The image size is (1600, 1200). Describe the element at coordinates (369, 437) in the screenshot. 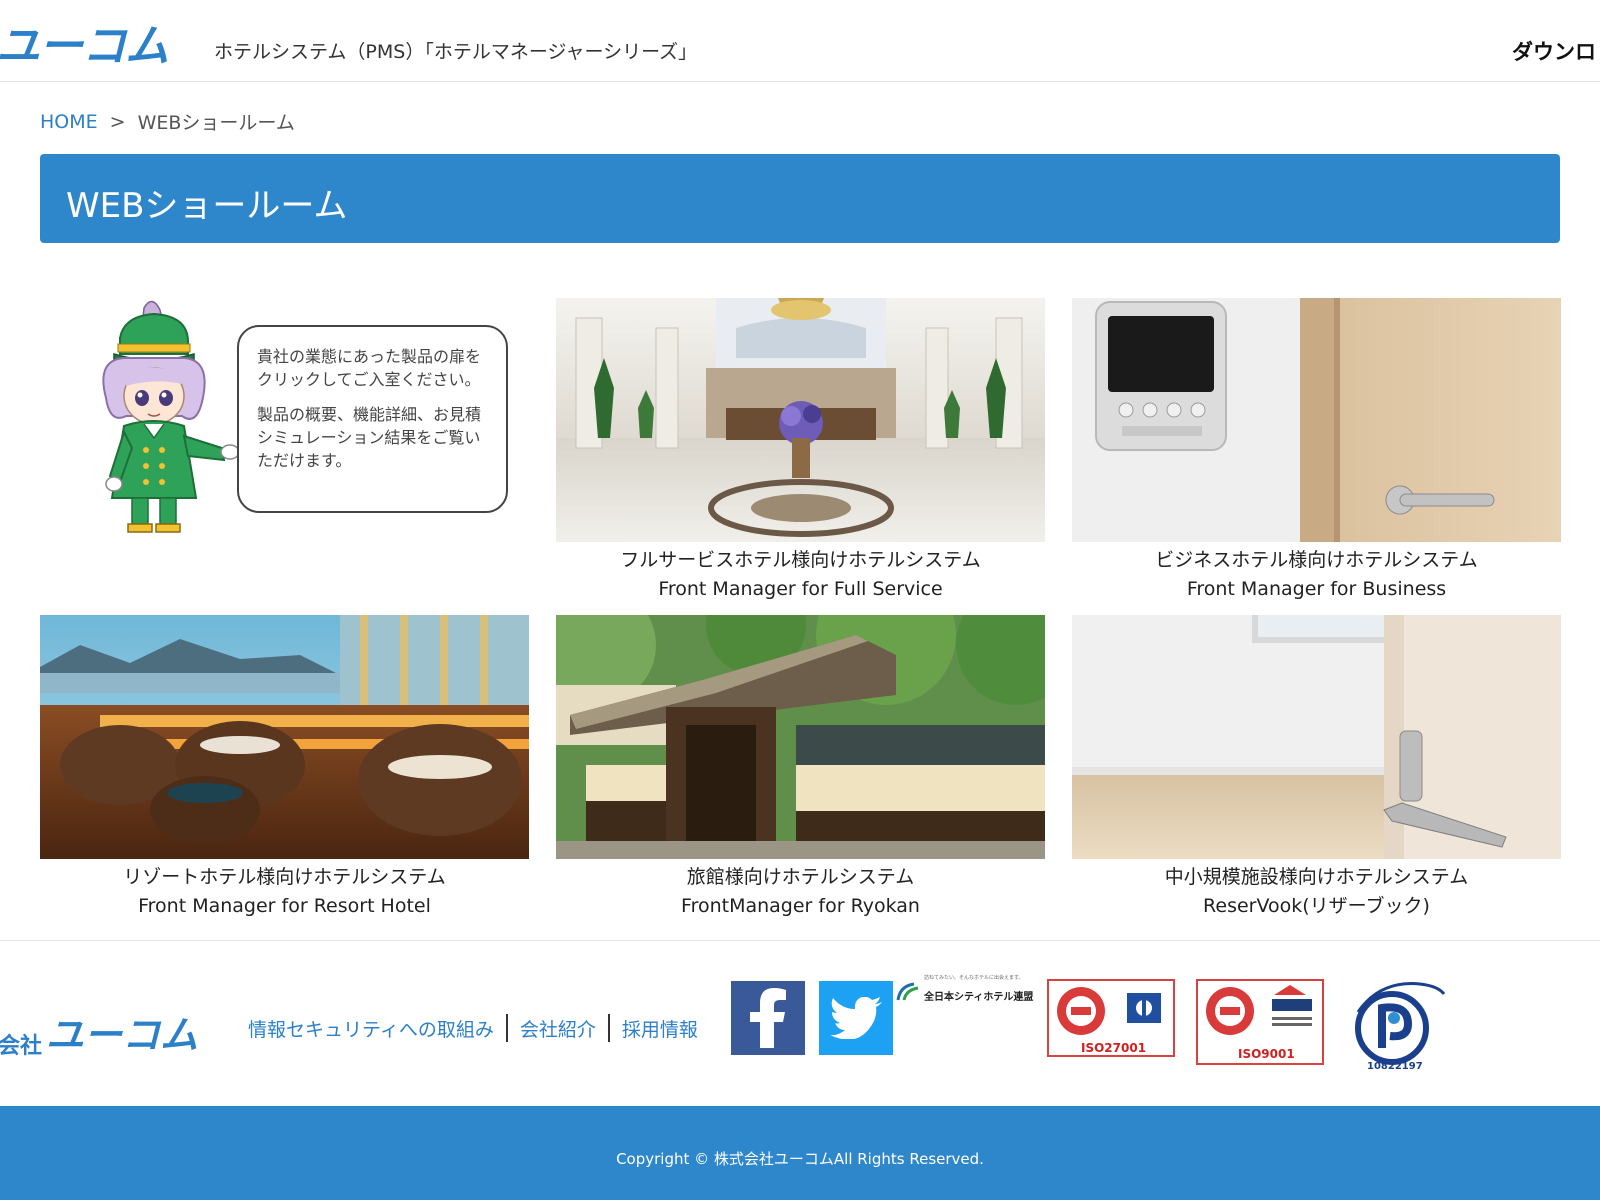

I see `bubble-text-2: 製品の概要、機能詳細、お見積シミュレーション結果をご覧いただけます。` at that location.